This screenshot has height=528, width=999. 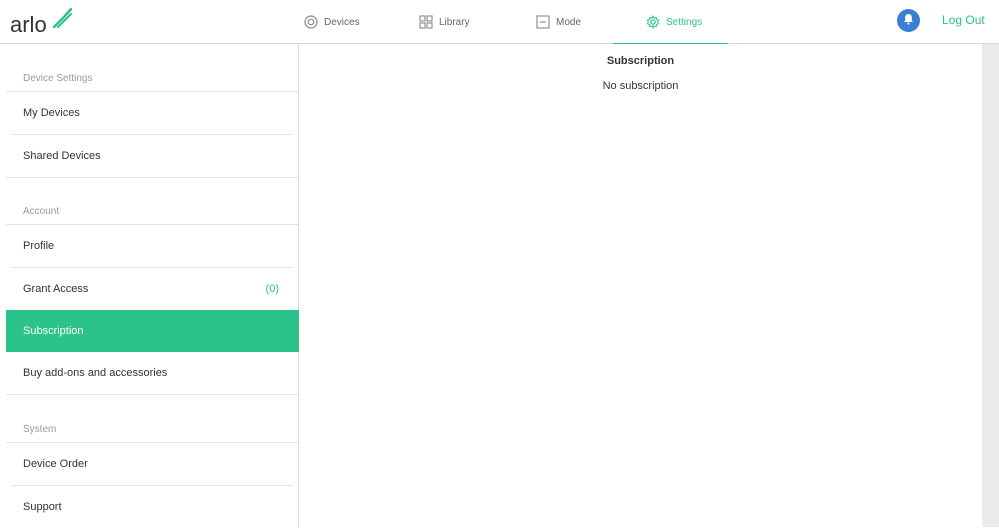 I want to click on sidebar-item-label: My Devices, so click(x=51, y=113).